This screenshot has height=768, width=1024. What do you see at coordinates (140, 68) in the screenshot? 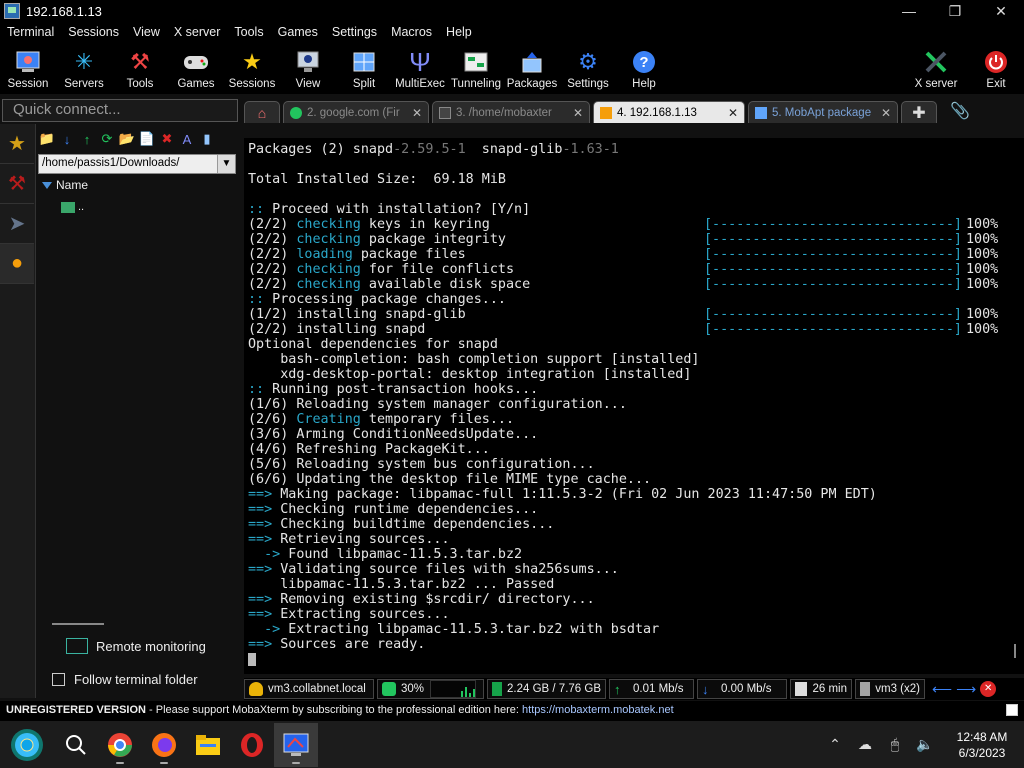
I see `toolbar-tools-button: ⚒ Tools` at bounding box center [140, 68].